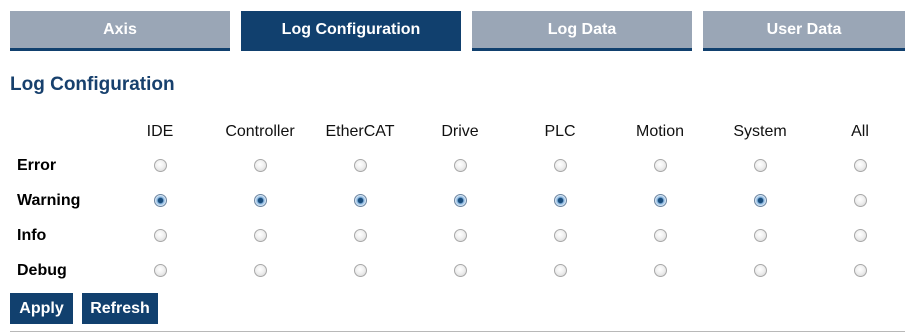  Describe the element at coordinates (32, 235) in the screenshot. I see `row-label-info: Info` at that location.